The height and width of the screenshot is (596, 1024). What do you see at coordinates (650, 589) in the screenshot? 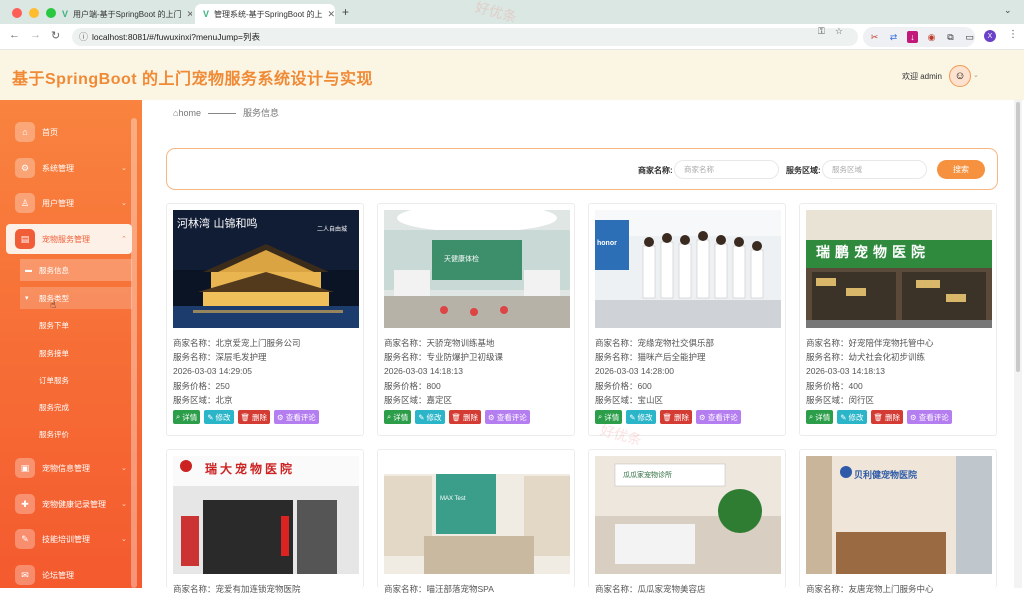
I see `card-info: 商家名称：瓜瓜家宠物美容店` at bounding box center [650, 589].